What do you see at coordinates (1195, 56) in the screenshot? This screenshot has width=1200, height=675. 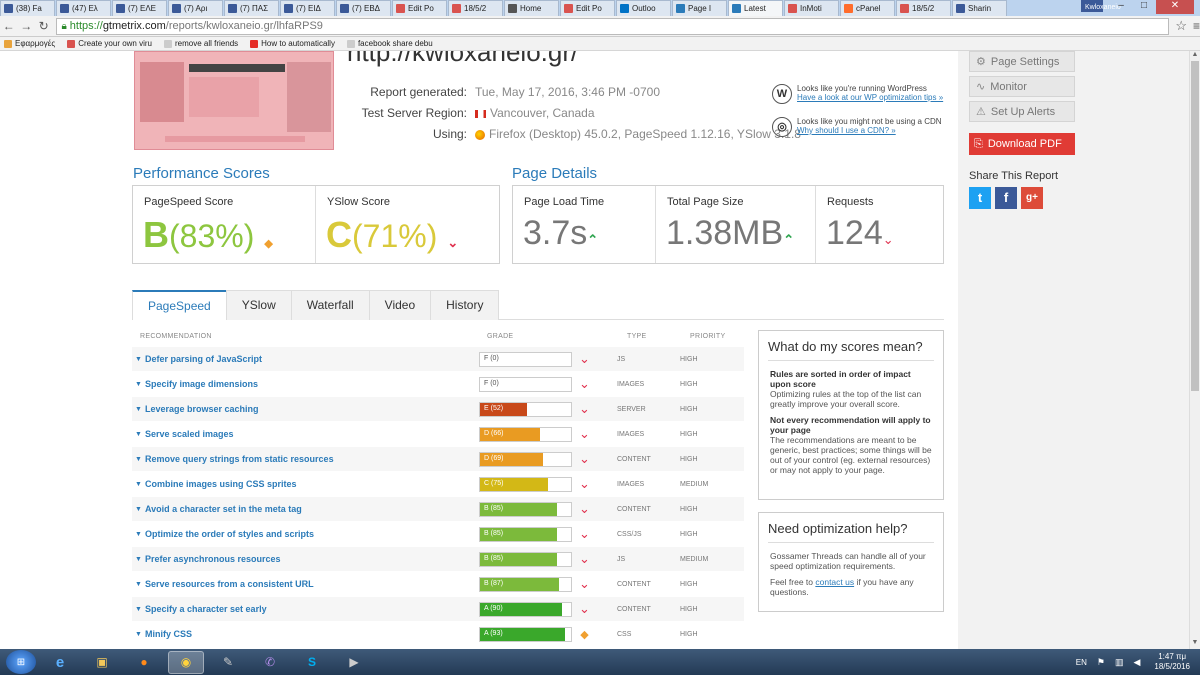 I see `scroll-up-icon: ▲` at bounding box center [1195, 56].